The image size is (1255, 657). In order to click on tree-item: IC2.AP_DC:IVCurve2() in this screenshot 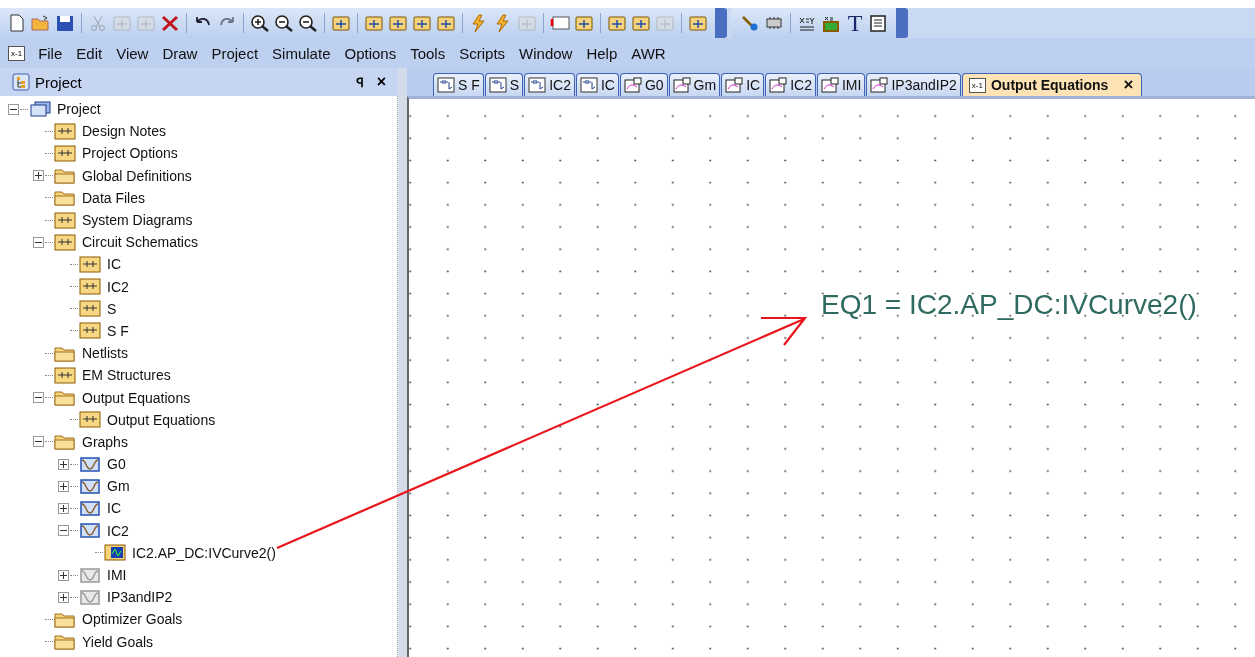, I will do `click(204, 552)`.